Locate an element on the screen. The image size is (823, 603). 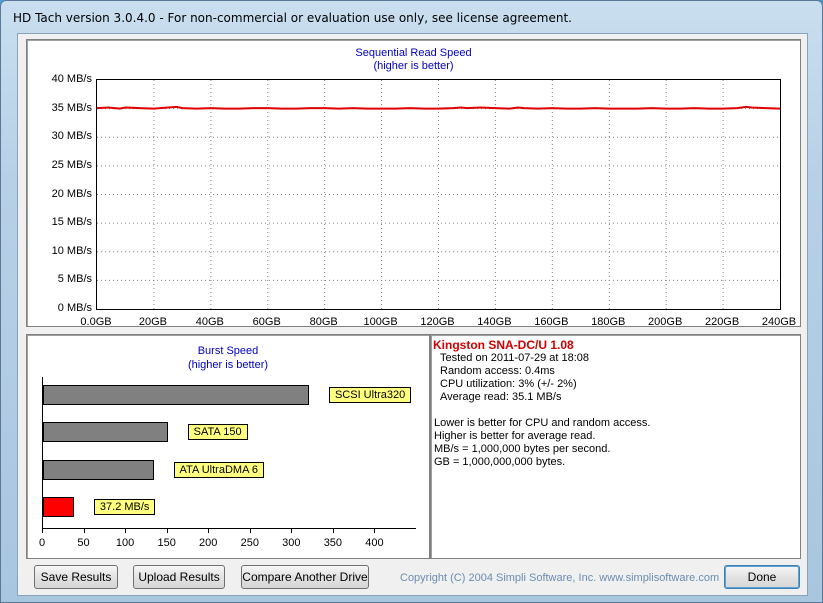
x-tick-label: 240GB is located at coordinates (779, 322).